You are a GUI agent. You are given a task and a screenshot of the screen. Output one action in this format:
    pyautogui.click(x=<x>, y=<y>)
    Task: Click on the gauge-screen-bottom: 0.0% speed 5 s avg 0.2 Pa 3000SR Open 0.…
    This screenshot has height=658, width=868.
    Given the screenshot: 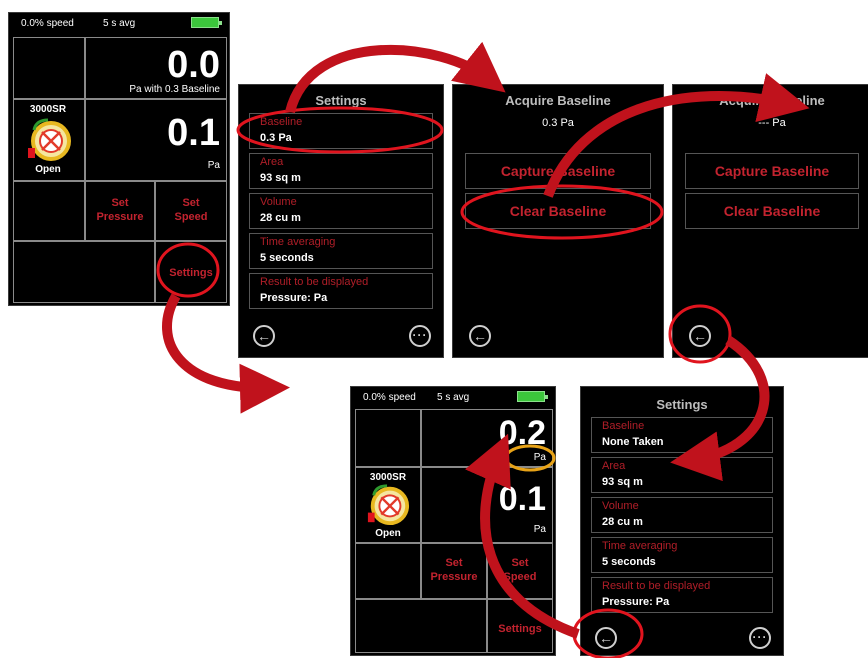 What is the action you would take?
    pyautogui.click(x=453, y=521)
    